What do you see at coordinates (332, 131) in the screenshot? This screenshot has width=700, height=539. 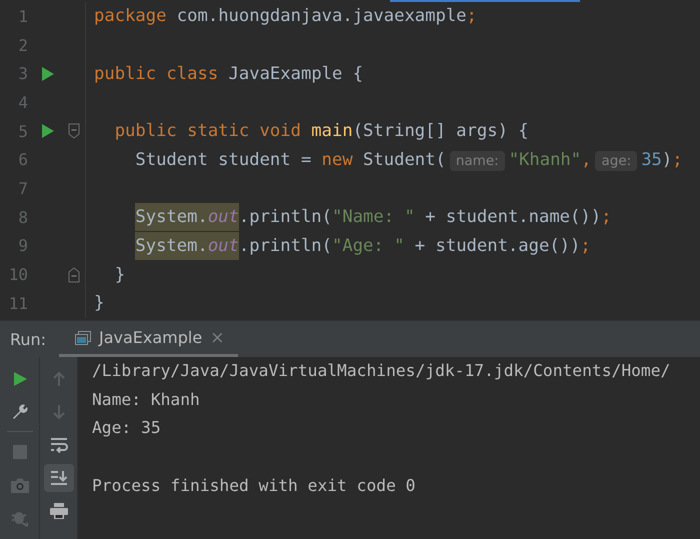 I see `method-name: main` at bounding box center [332, 131].